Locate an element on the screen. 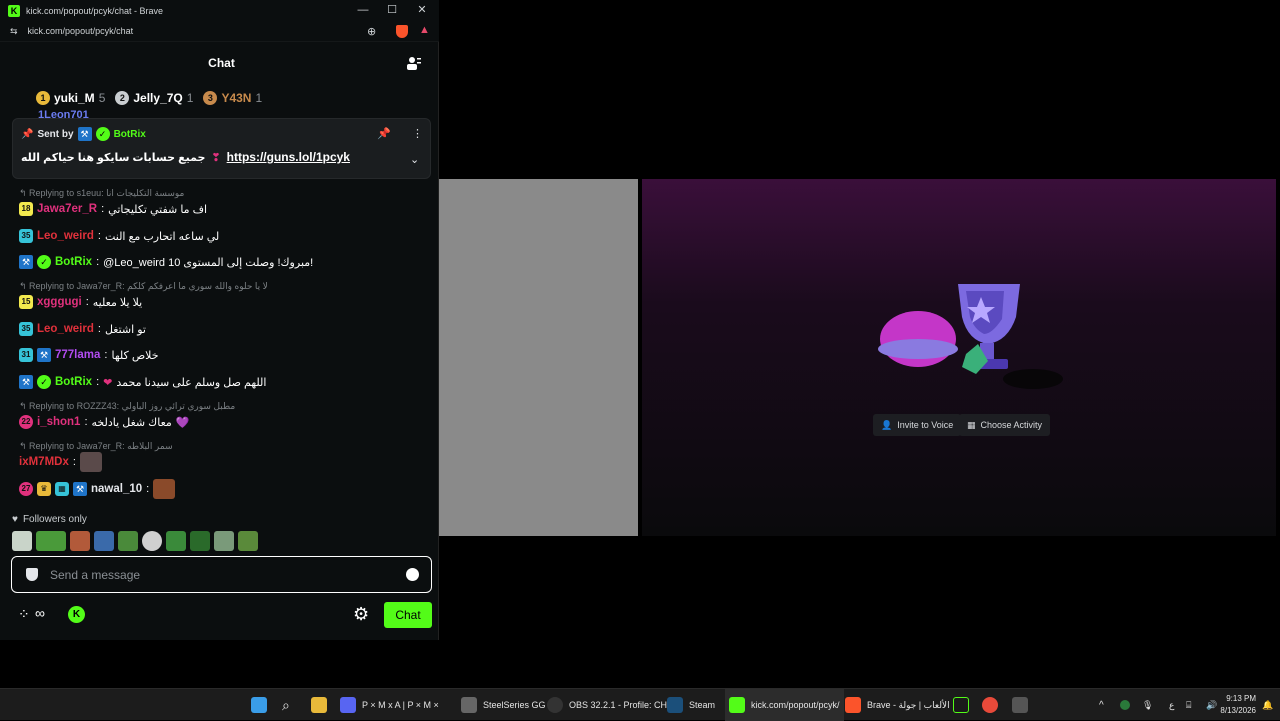  start-button is located at coordinates (259, 705).